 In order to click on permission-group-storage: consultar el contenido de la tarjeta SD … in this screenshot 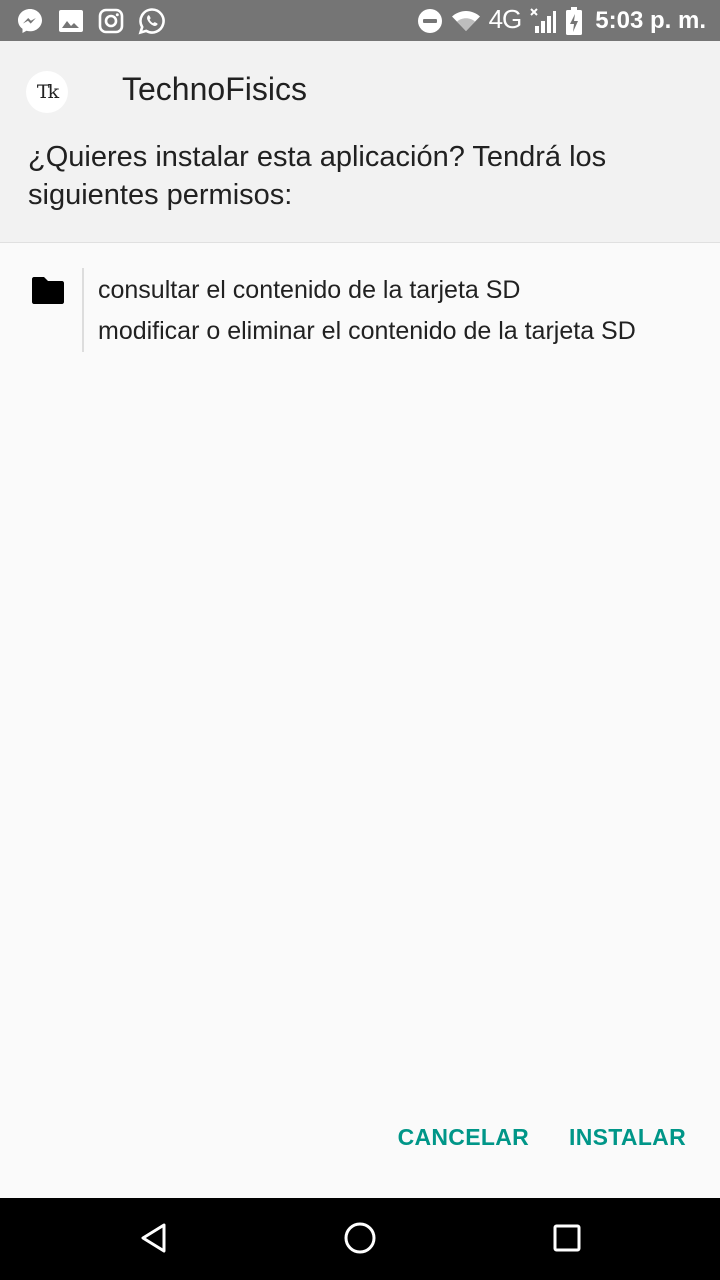, I will do `click(360, 310)`.